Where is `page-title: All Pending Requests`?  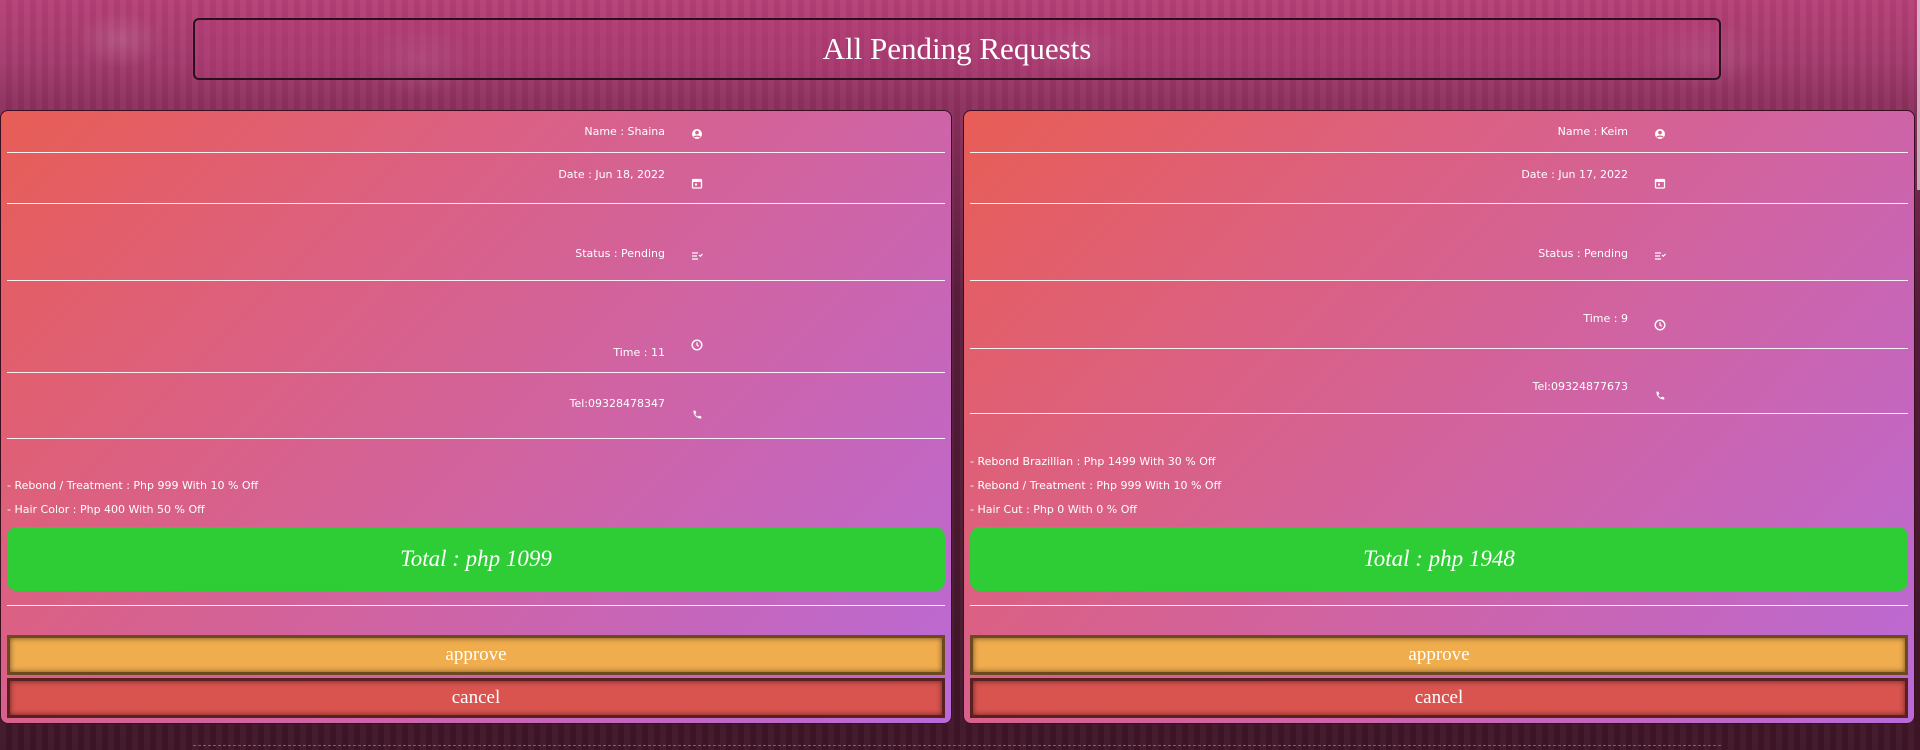
page-title: All Pending Requests is located at coordinates (957, 48).